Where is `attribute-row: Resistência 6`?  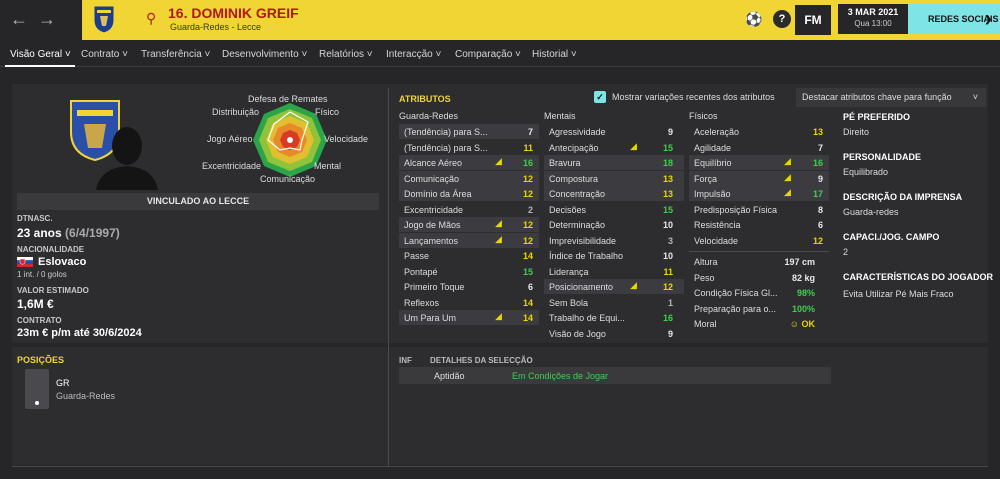 attribute-row: Resistência 6 is located at coordinates (759, 224).